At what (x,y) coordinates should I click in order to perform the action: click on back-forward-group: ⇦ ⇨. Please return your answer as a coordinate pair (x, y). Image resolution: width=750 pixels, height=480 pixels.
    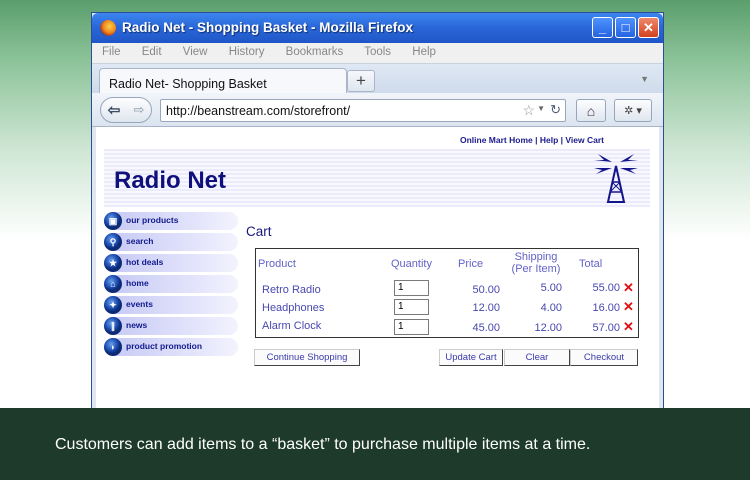
    Looking at the image, I should click on (126, 110).